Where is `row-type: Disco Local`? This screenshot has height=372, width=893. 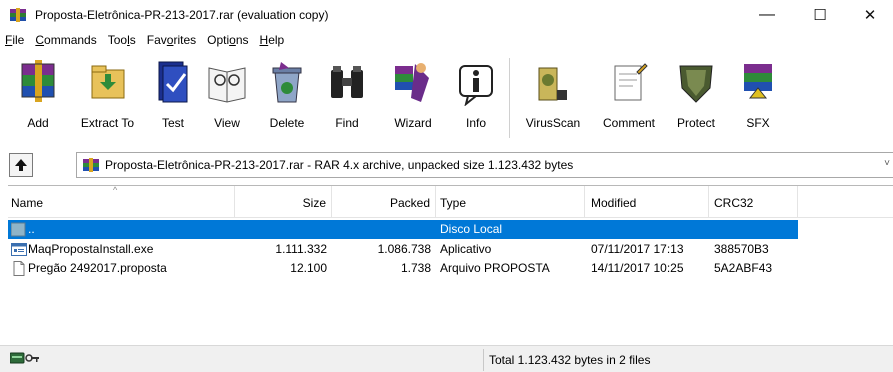
row-type: Disco Local is located at coordinates (471, 229).